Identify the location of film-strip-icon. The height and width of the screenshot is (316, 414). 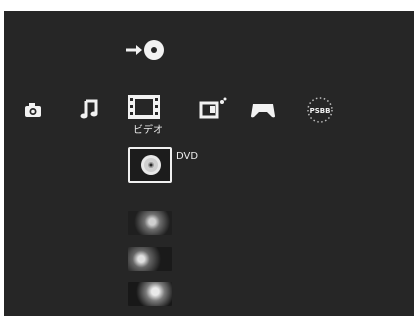
(144, 107).